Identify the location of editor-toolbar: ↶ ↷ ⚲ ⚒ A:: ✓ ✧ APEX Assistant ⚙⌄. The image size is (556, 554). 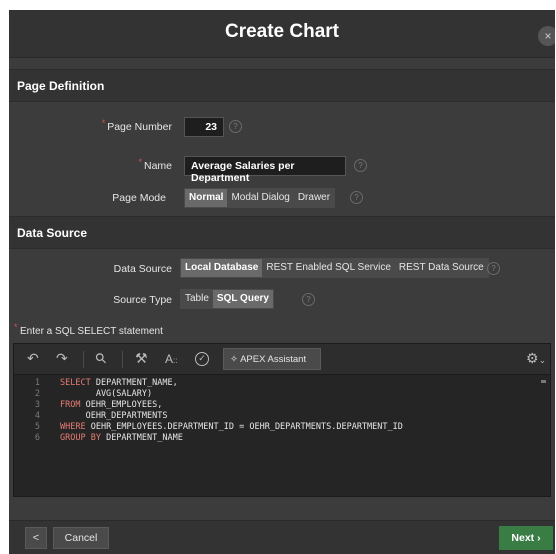
(282, 359).